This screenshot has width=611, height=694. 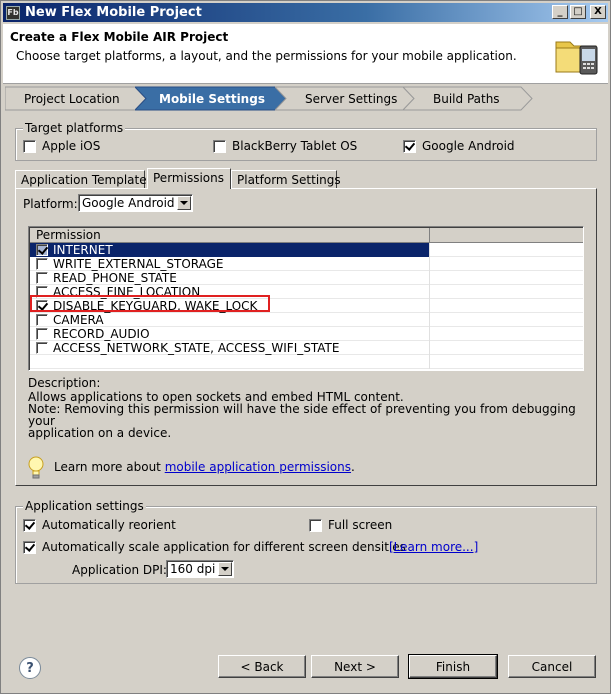 I want to click on platform-label: Platform:, so click(x=50, y=204).